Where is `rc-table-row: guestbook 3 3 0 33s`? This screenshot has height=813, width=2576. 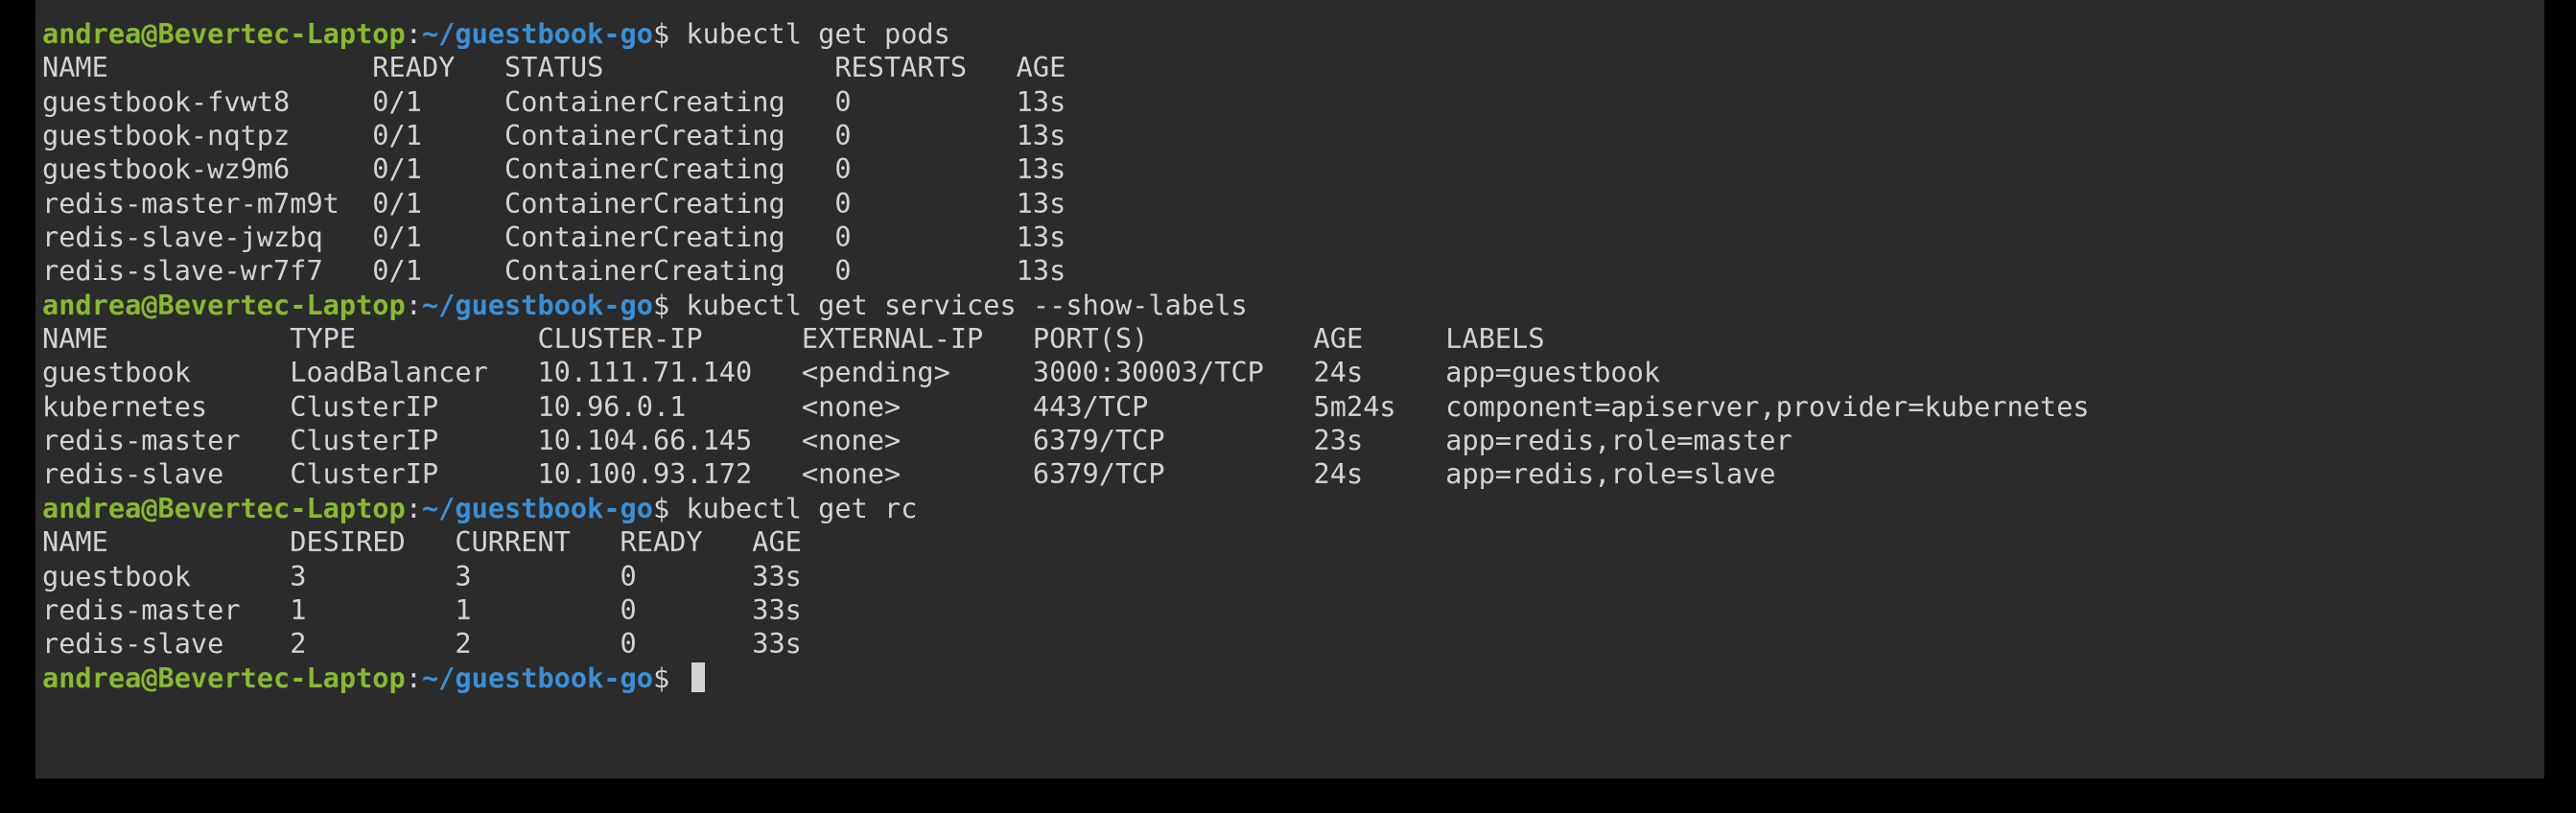 rc-table-row: guestbook 3 3 0 33s is located at coordinates (422, 576).